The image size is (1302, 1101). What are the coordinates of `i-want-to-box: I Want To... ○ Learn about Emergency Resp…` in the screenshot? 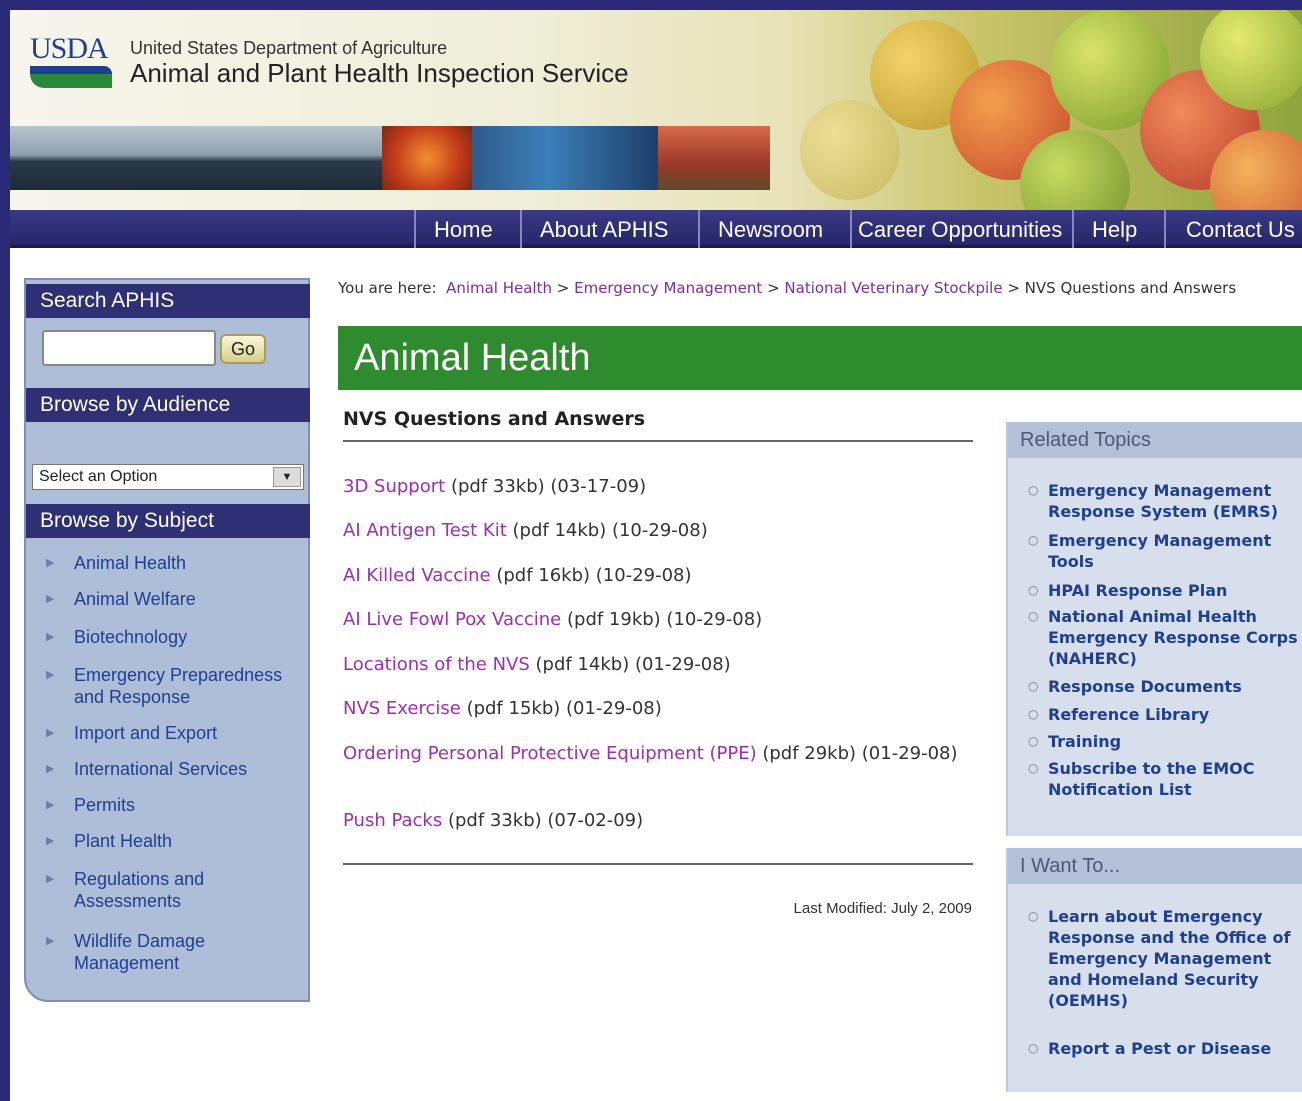 It's located at (1154, 970).